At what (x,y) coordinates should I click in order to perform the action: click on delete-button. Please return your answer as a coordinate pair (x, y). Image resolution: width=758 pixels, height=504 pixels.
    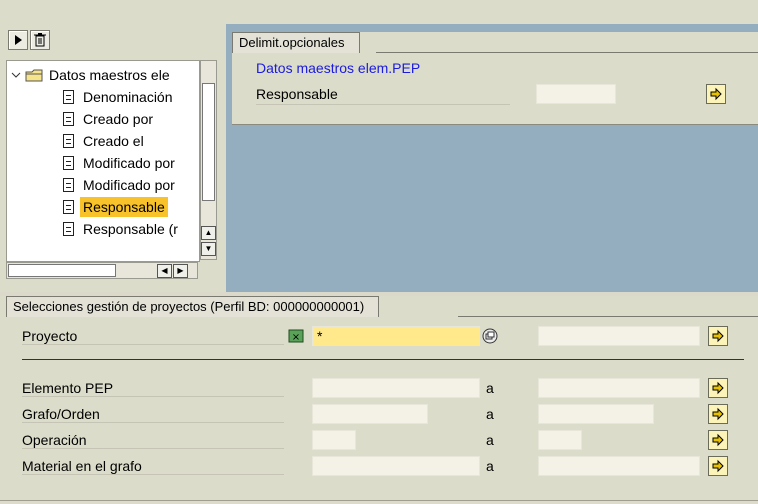
    Looking at the image, I should click on (40, 40).